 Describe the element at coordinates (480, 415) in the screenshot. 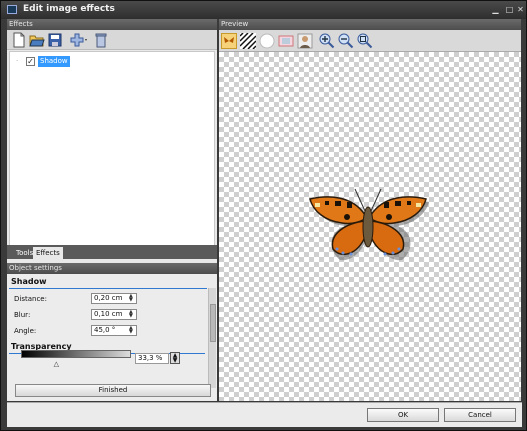

I see `cancel-button: Cancel` at that location.